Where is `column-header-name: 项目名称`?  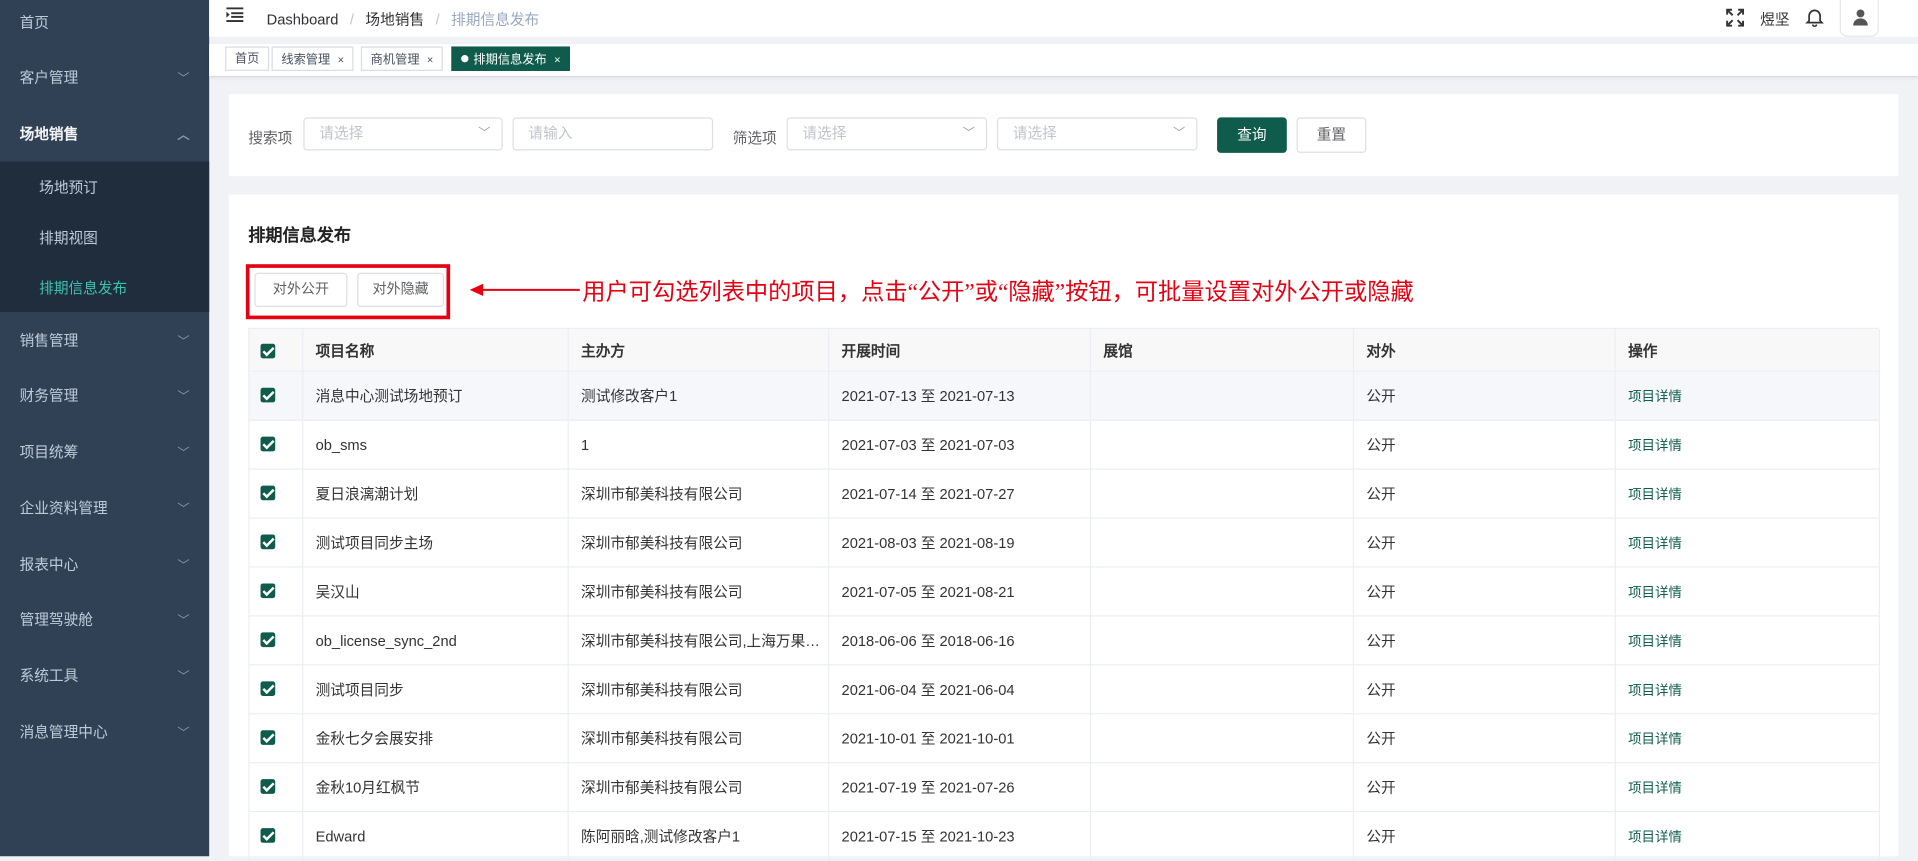
column-header-name: 项目名称 is located at coordinates (436, 351).